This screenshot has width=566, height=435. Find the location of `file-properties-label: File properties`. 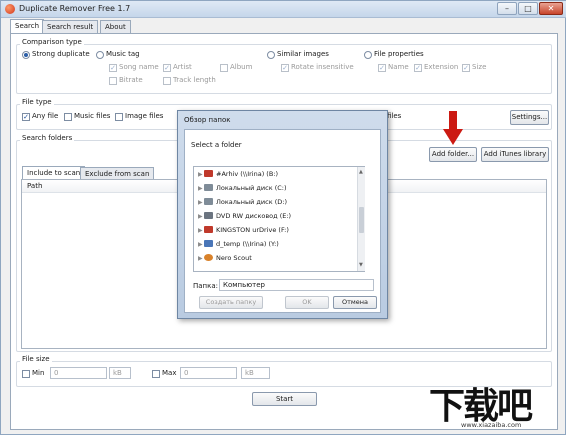

file-properties-label: File properties is located at coordinates (399, 54).